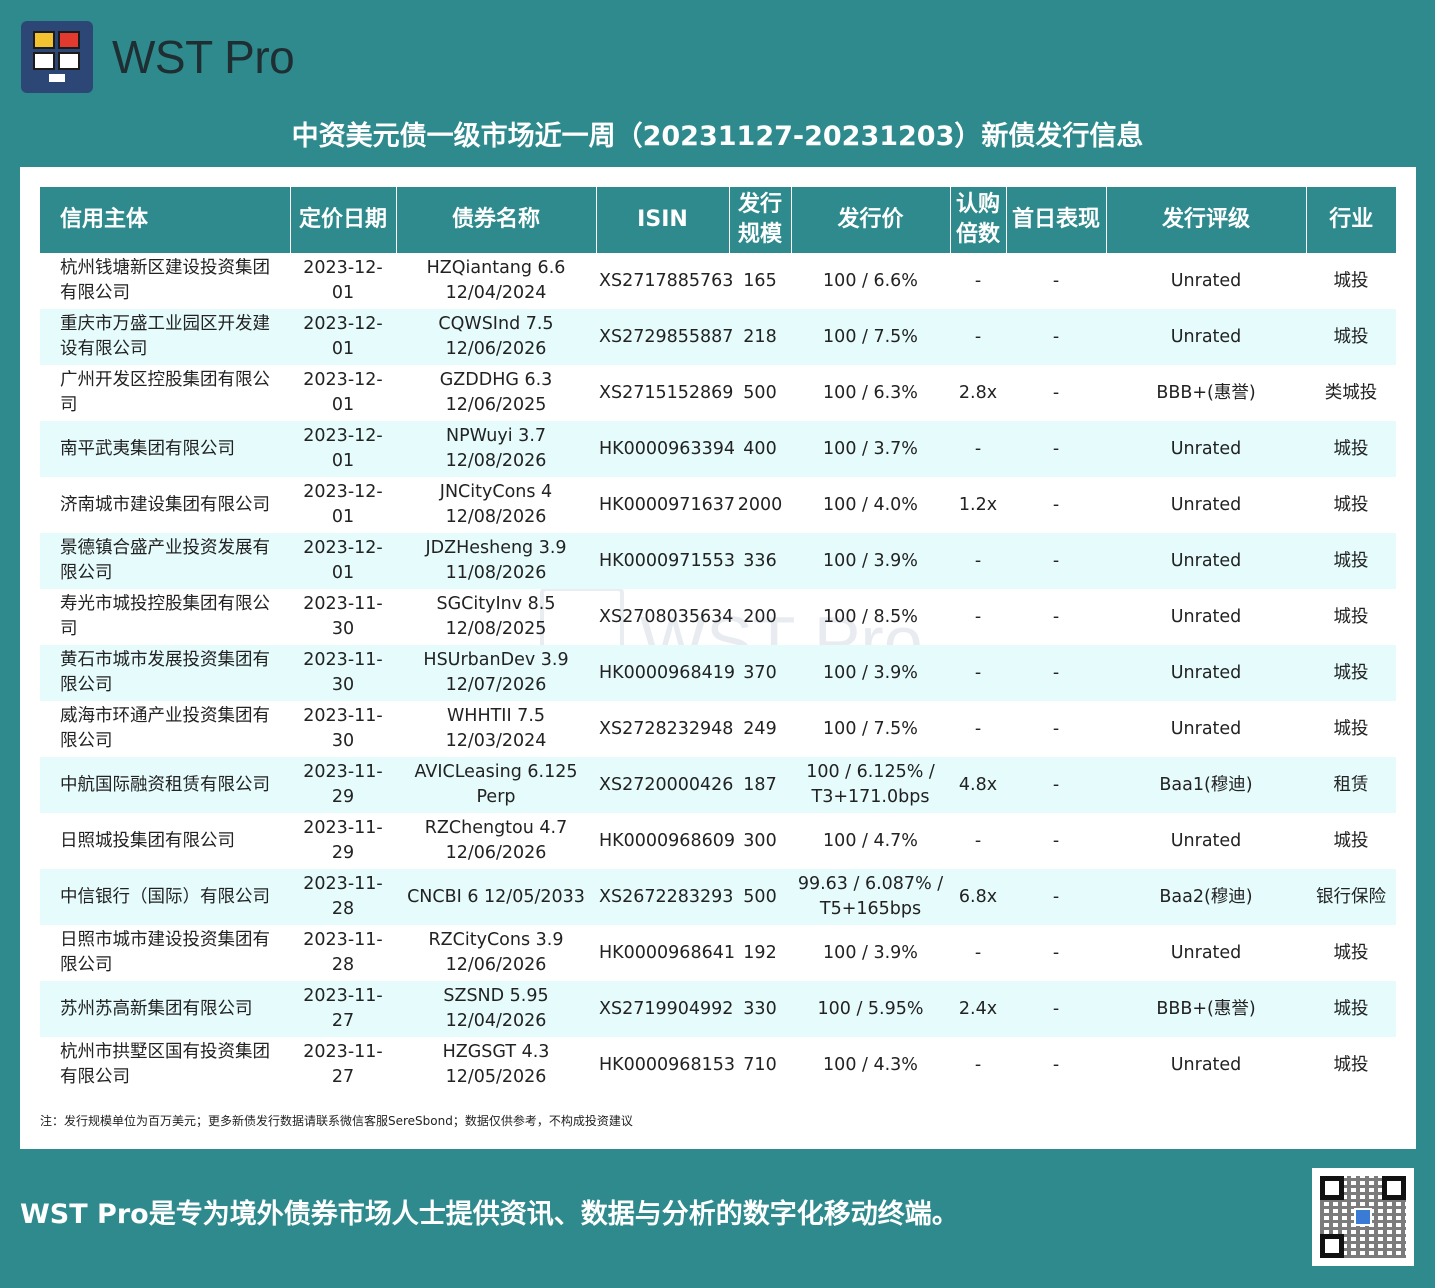 Image resolution: width=1435 pixels, height=1288 pixels. I want to click on table-cell: 99.63 / 6.087% / T5+165bps, so click(870, 897).